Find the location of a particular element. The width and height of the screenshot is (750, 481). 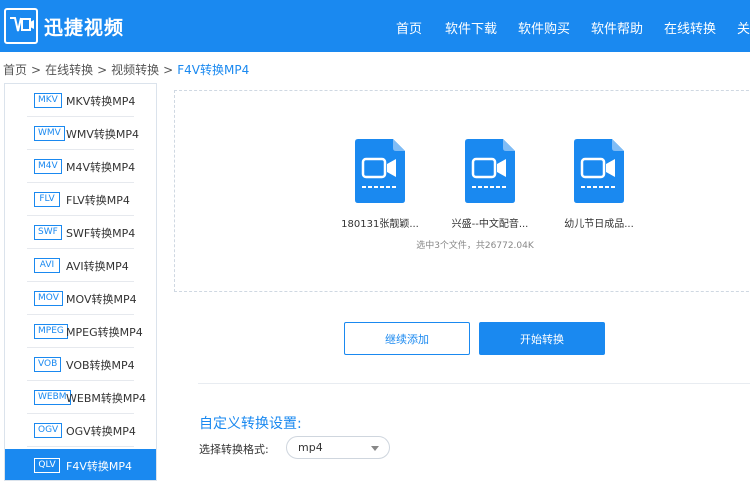

sidebar-item-label: WEBM转换MP4 is located at coordinates (106, 398).